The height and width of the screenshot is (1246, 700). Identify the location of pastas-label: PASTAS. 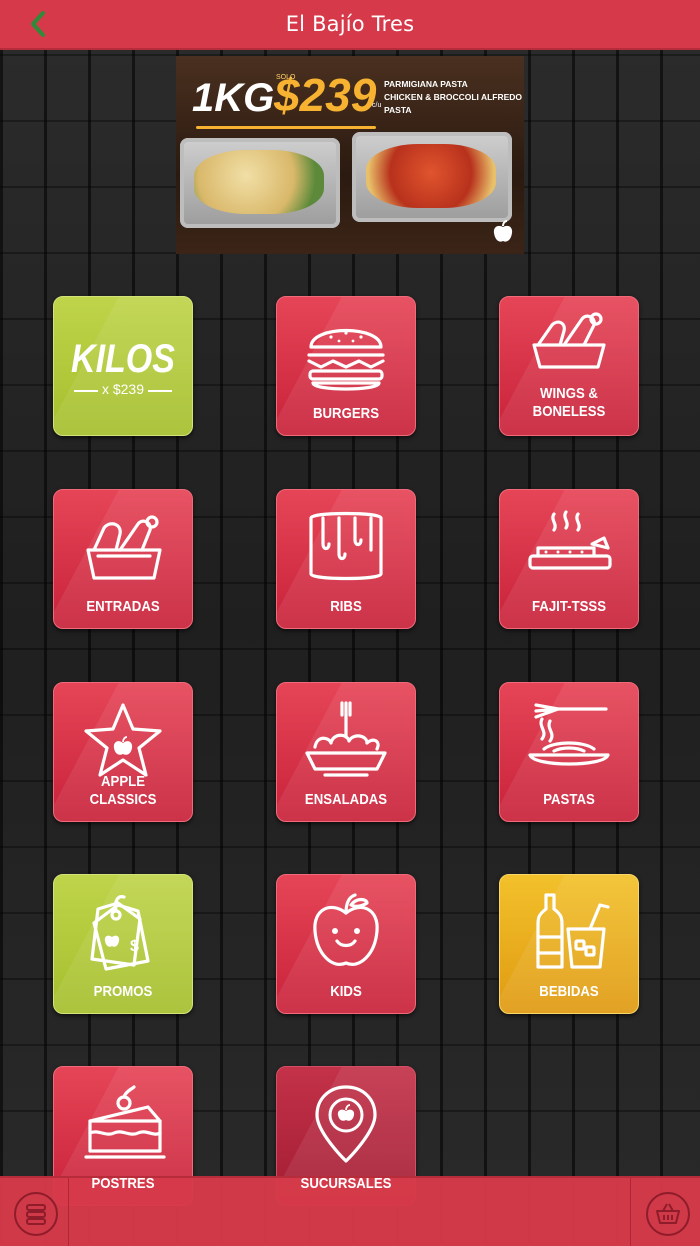
(569, 799).